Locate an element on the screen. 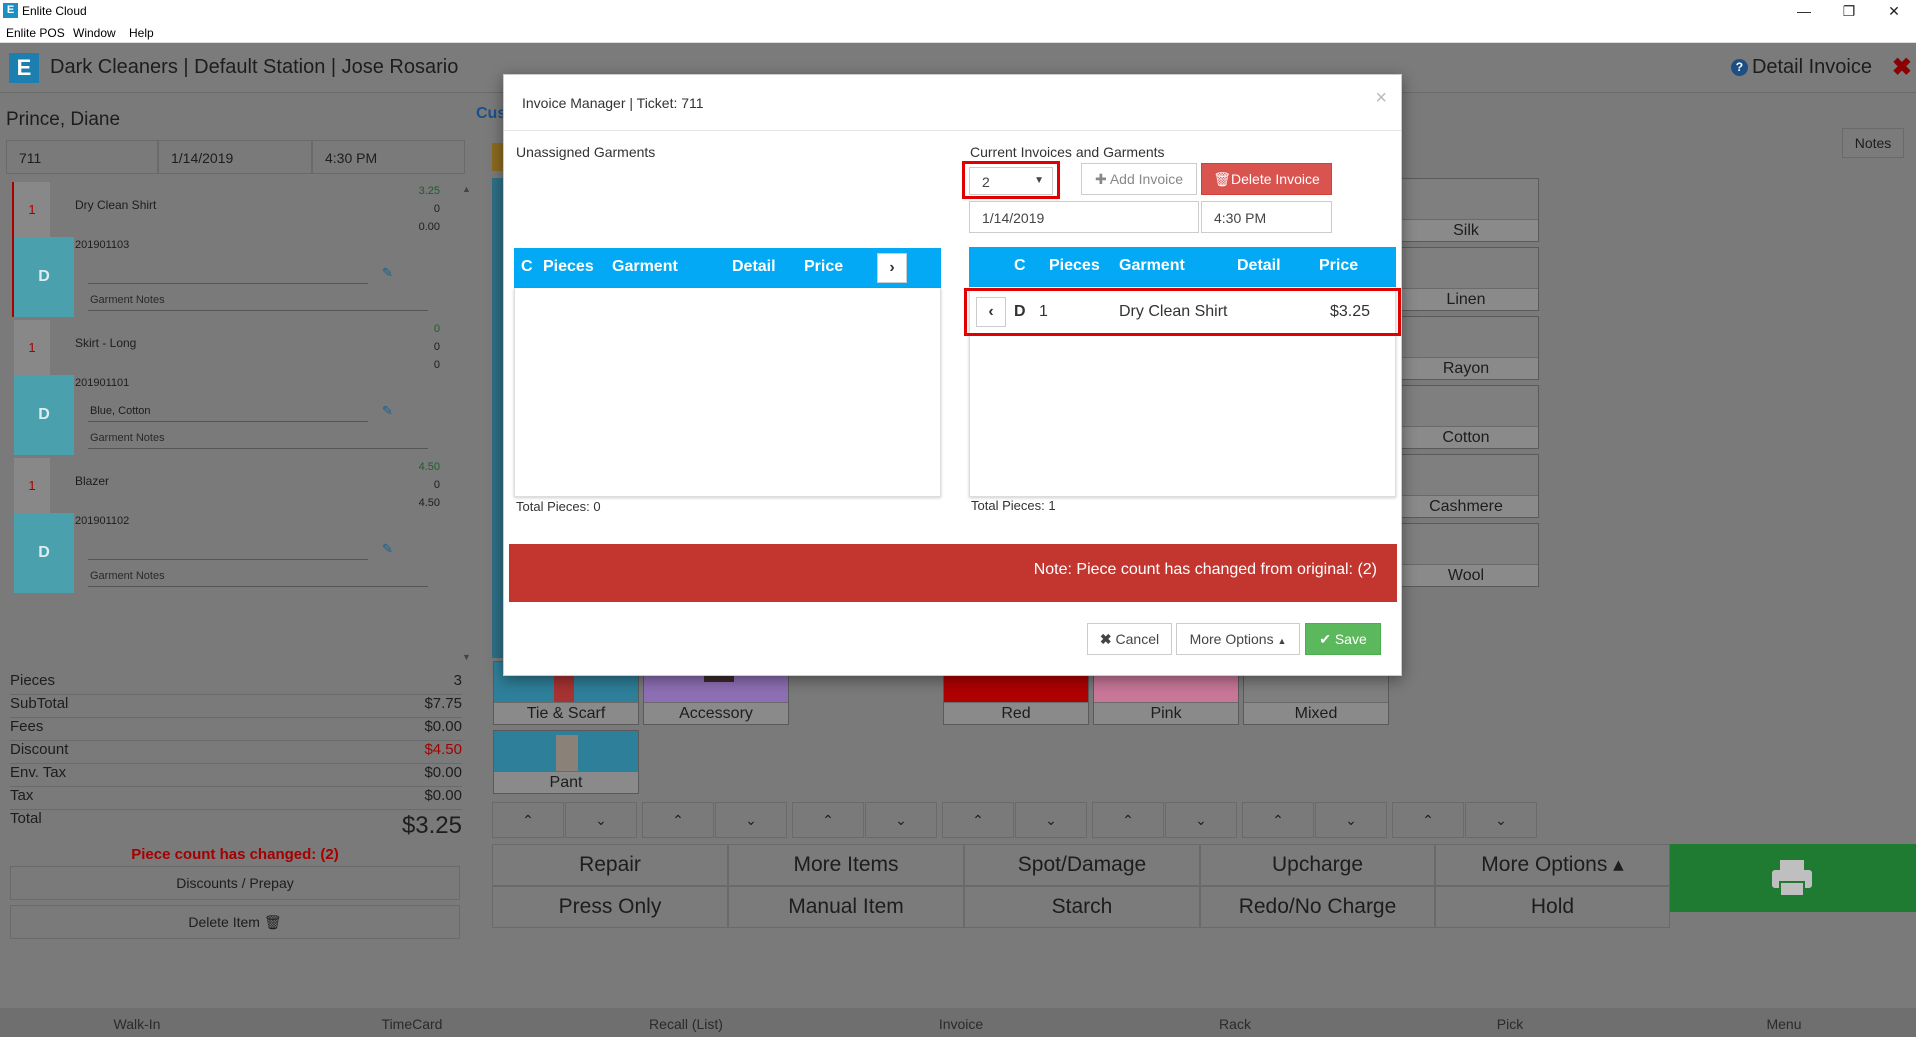  notes-button: Notes is located at coordinates (1873, 143).